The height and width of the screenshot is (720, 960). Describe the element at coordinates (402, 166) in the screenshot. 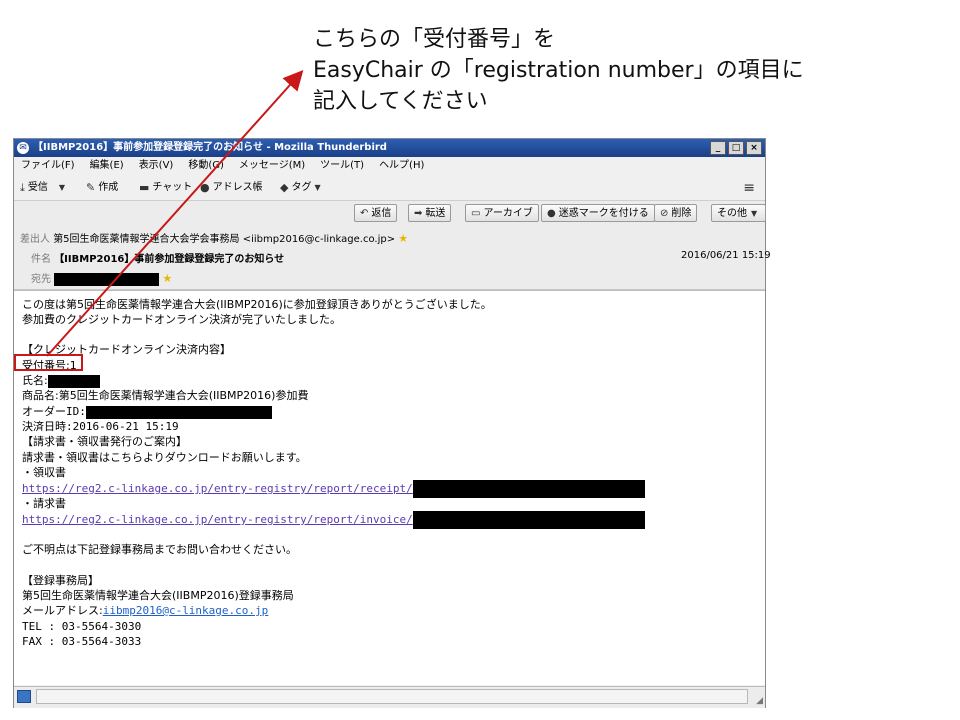

I see `menu-help: ヘルプ(H)` at that location.